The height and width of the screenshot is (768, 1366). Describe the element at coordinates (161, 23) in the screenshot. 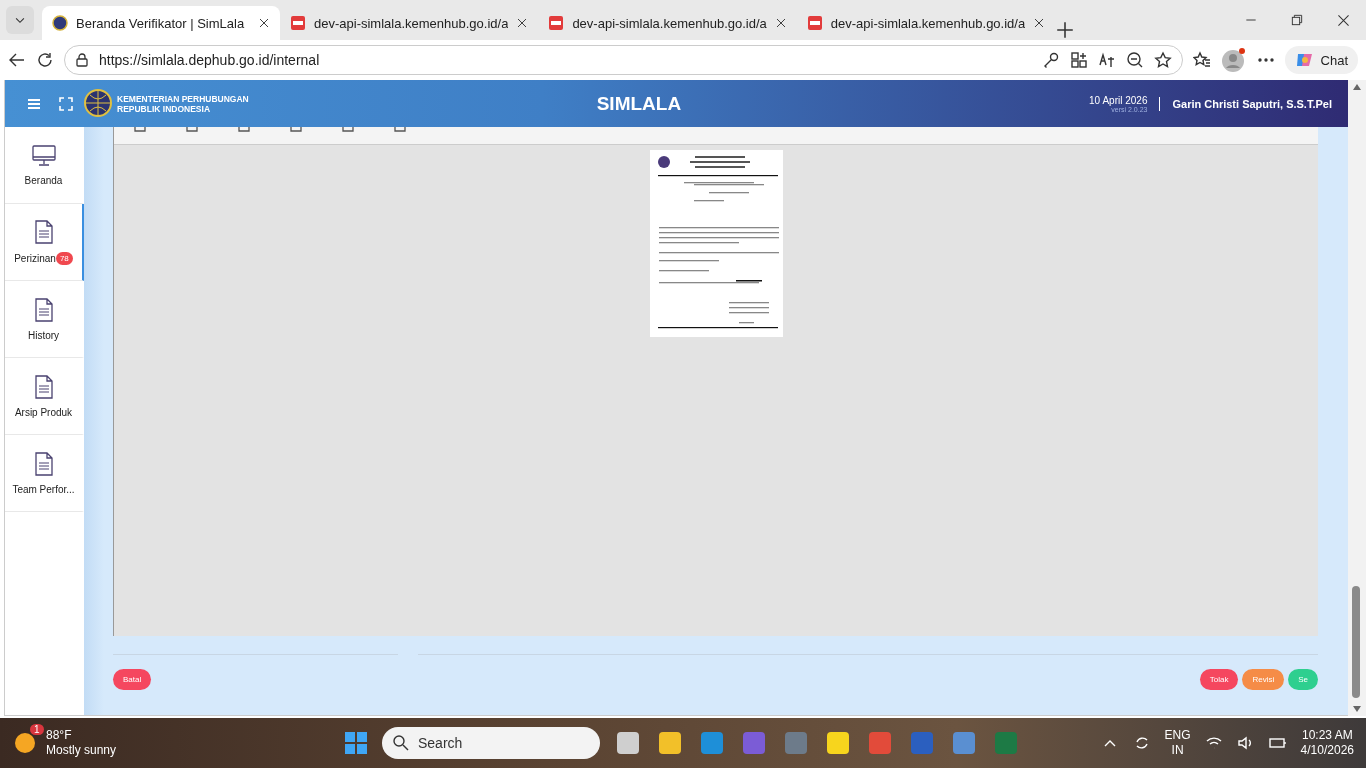

I see `browser-tab: Beranda Verifikator | SimLala` at that location.